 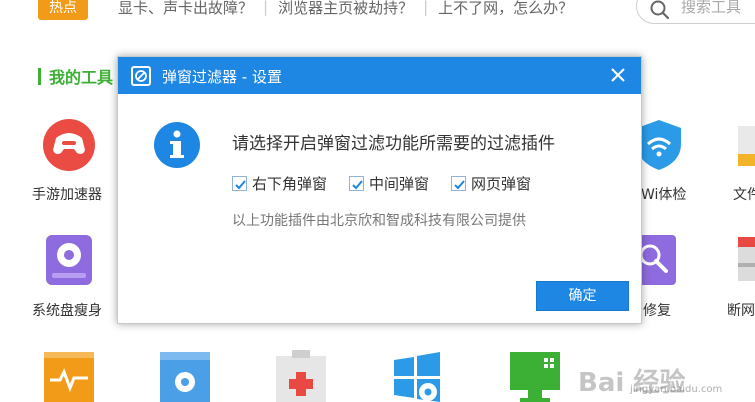 I want to click on dialog-header: 弹窗过滤器 - 设置, so click(x=379, y=75).